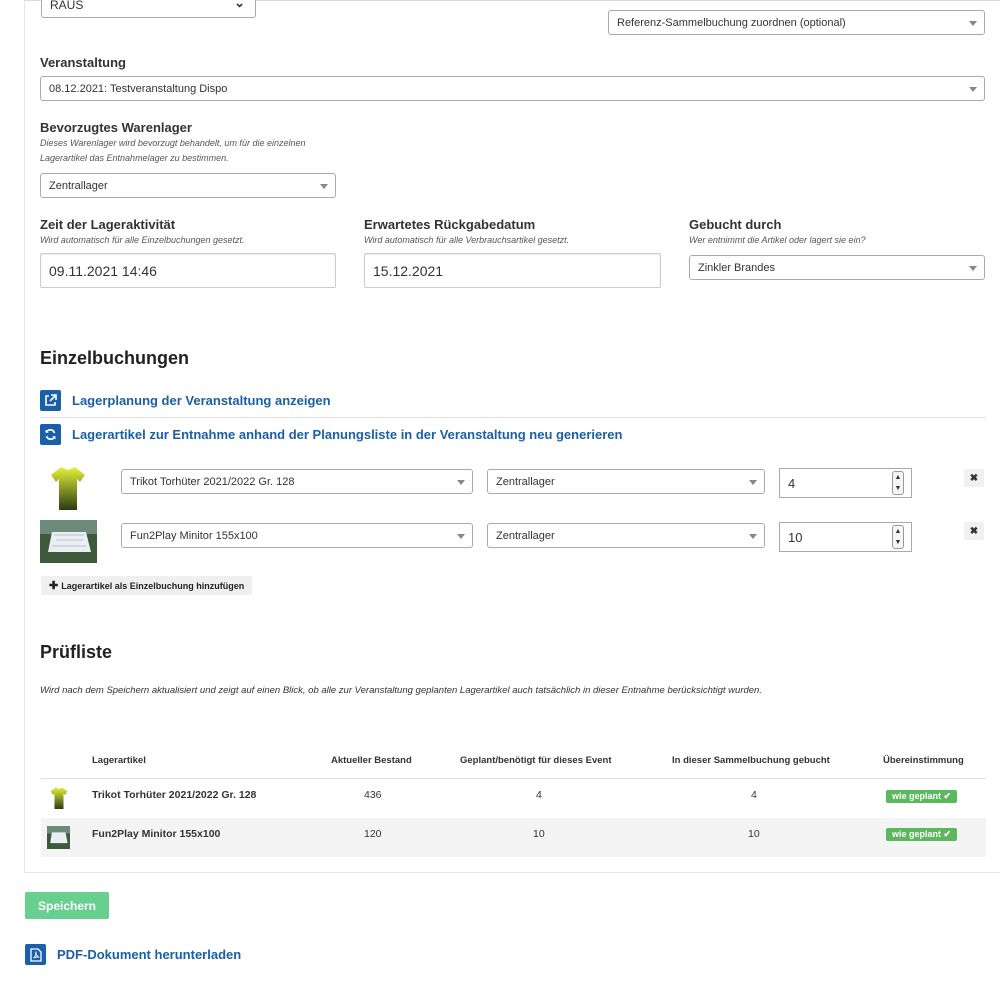  Describe the element at coordinates (115, 358) in the screenshot. I see `bookings-heading: Einzelbuchungen` at that location.